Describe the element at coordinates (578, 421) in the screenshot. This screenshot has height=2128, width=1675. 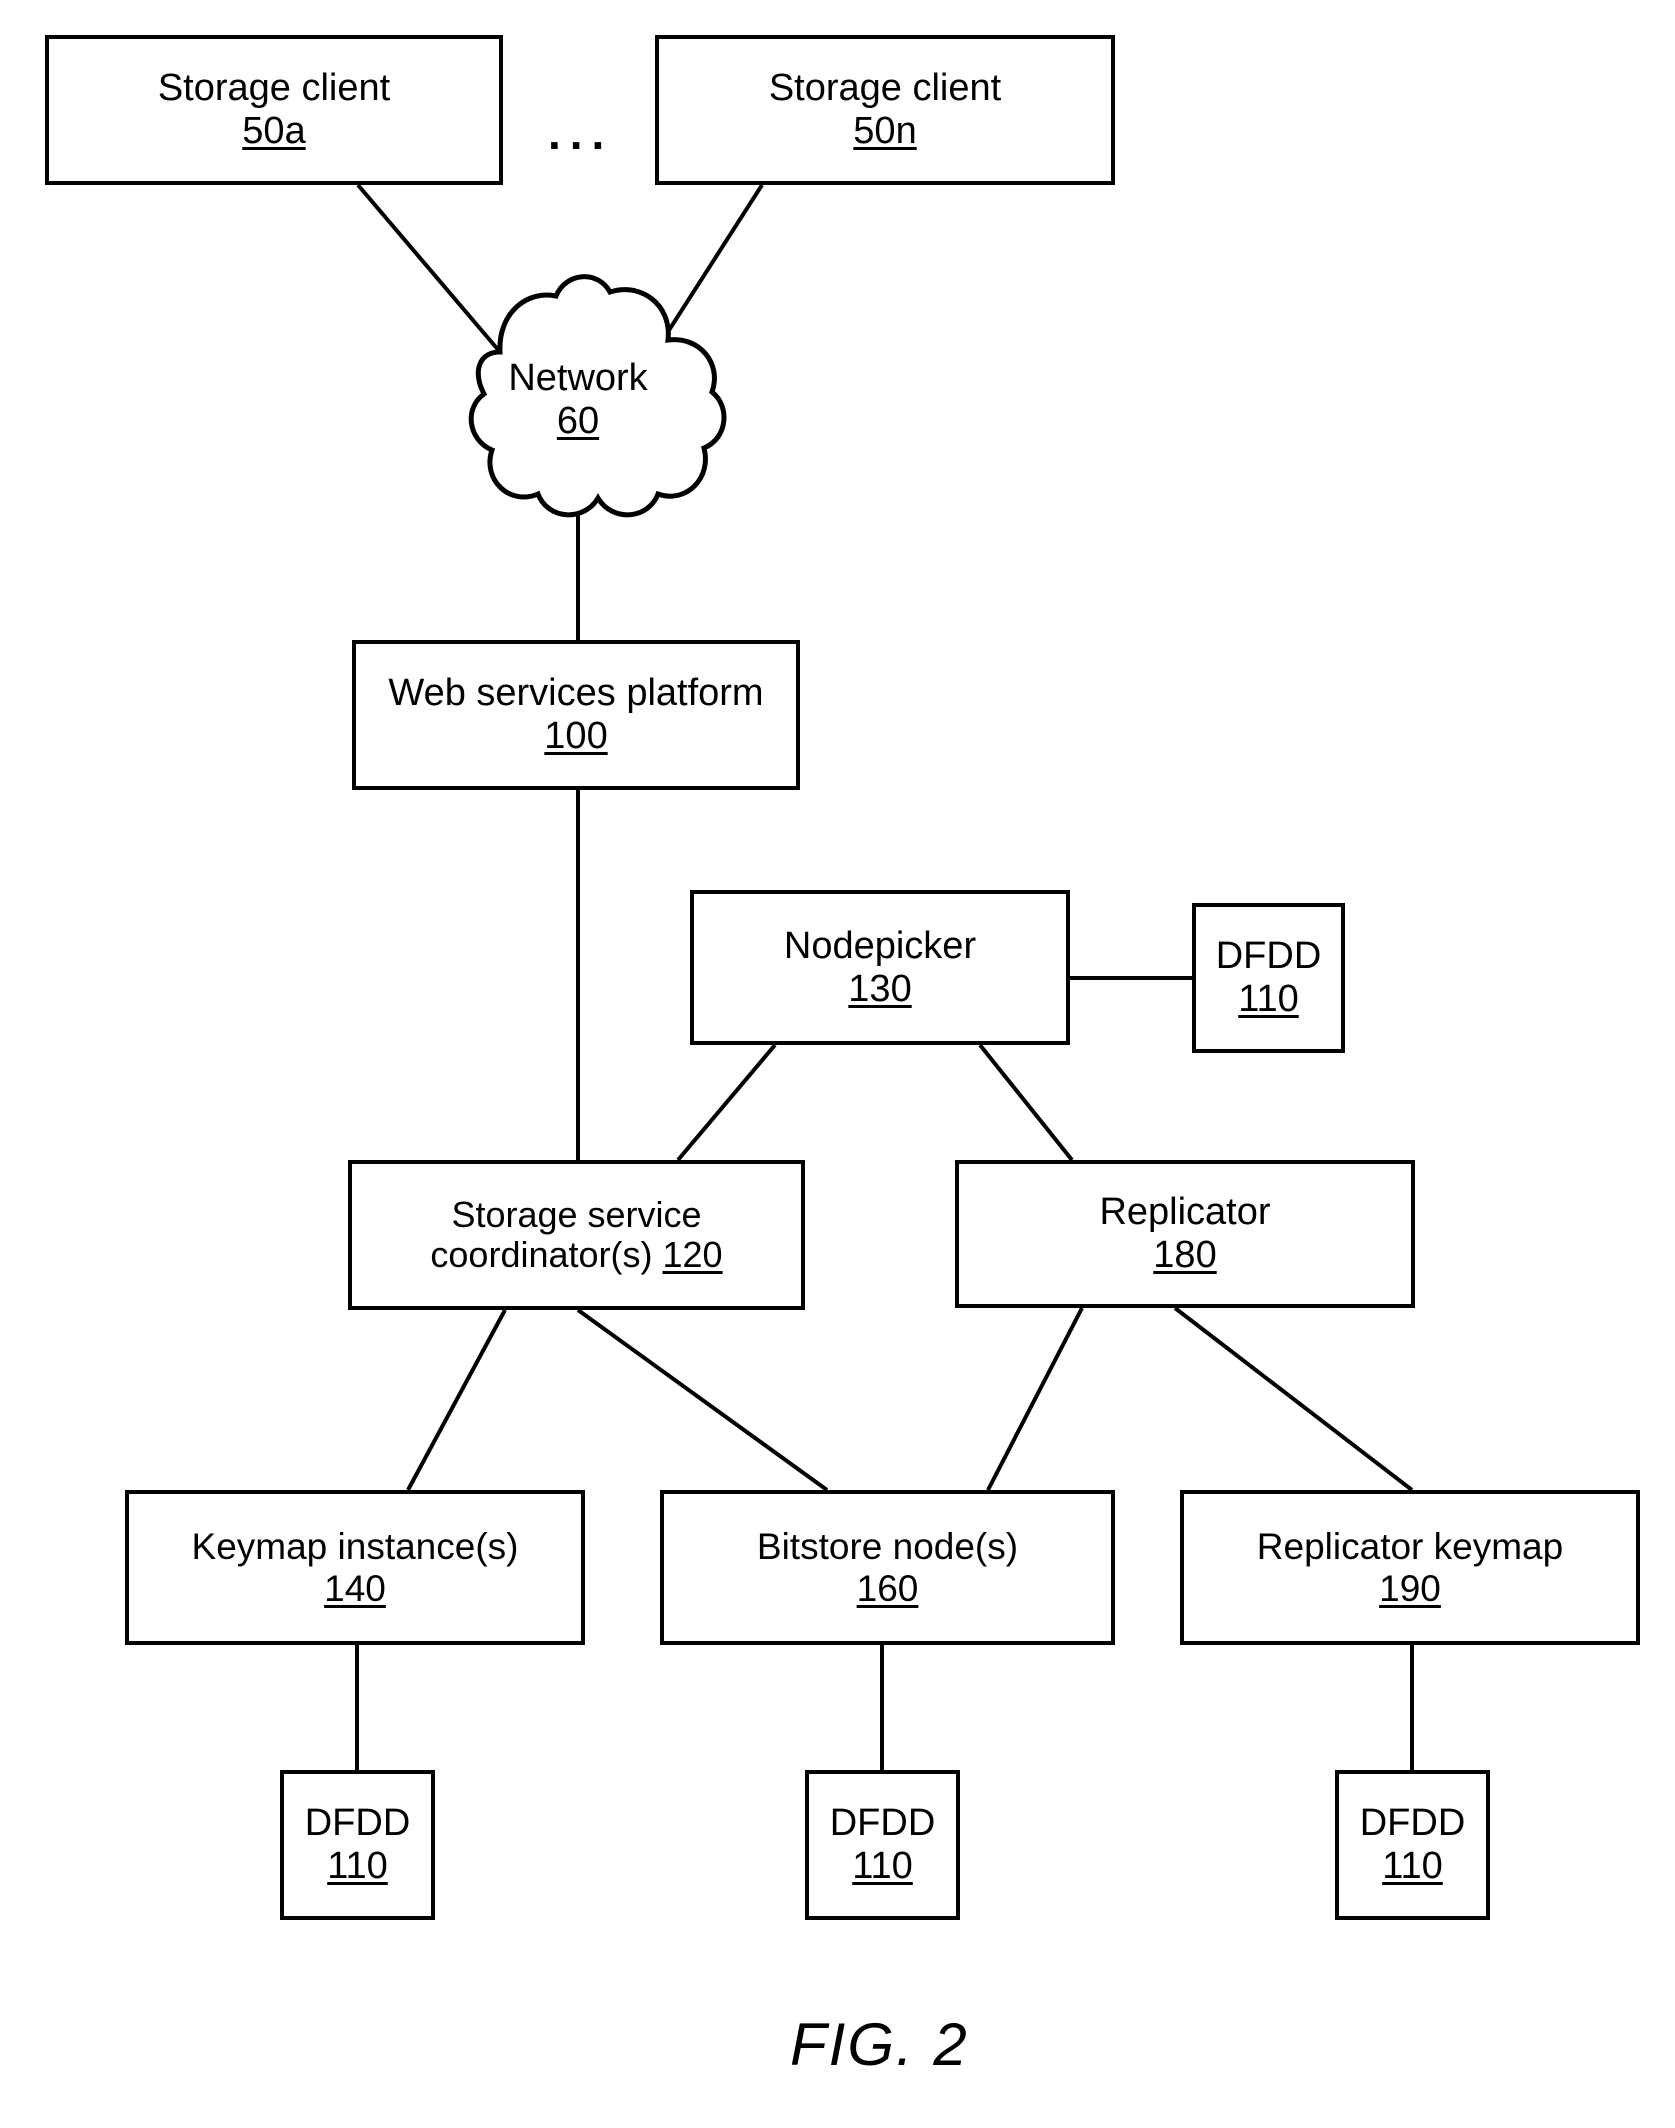
I see `node-reference-numeral: 60` at that location.